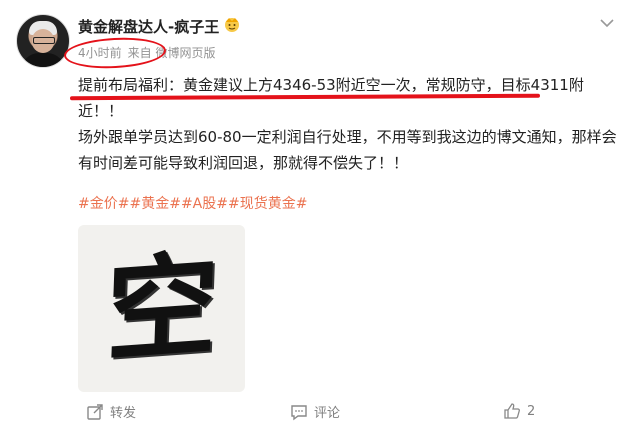  What do you see at coordinates (103, 204) in the screenshot?
I see `hashtag-link: #金价#` at bounding box center [103, 204].